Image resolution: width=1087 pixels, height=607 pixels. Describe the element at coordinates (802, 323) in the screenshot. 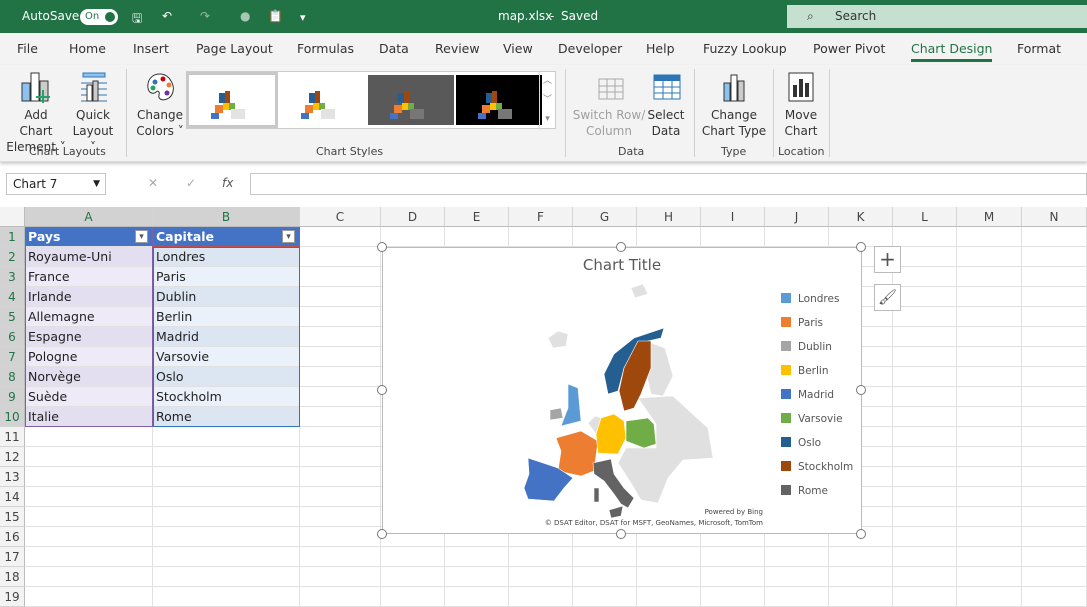

I see `legend-item: Paris` at that location.